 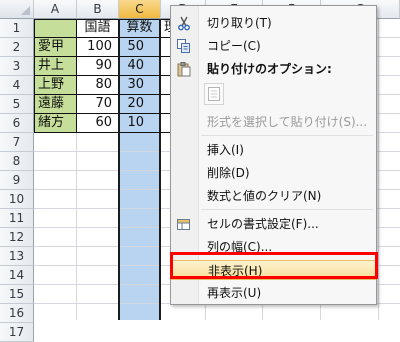 I want to click on menu-item-delete-label: 削除(D), so click(x=228, y=173).